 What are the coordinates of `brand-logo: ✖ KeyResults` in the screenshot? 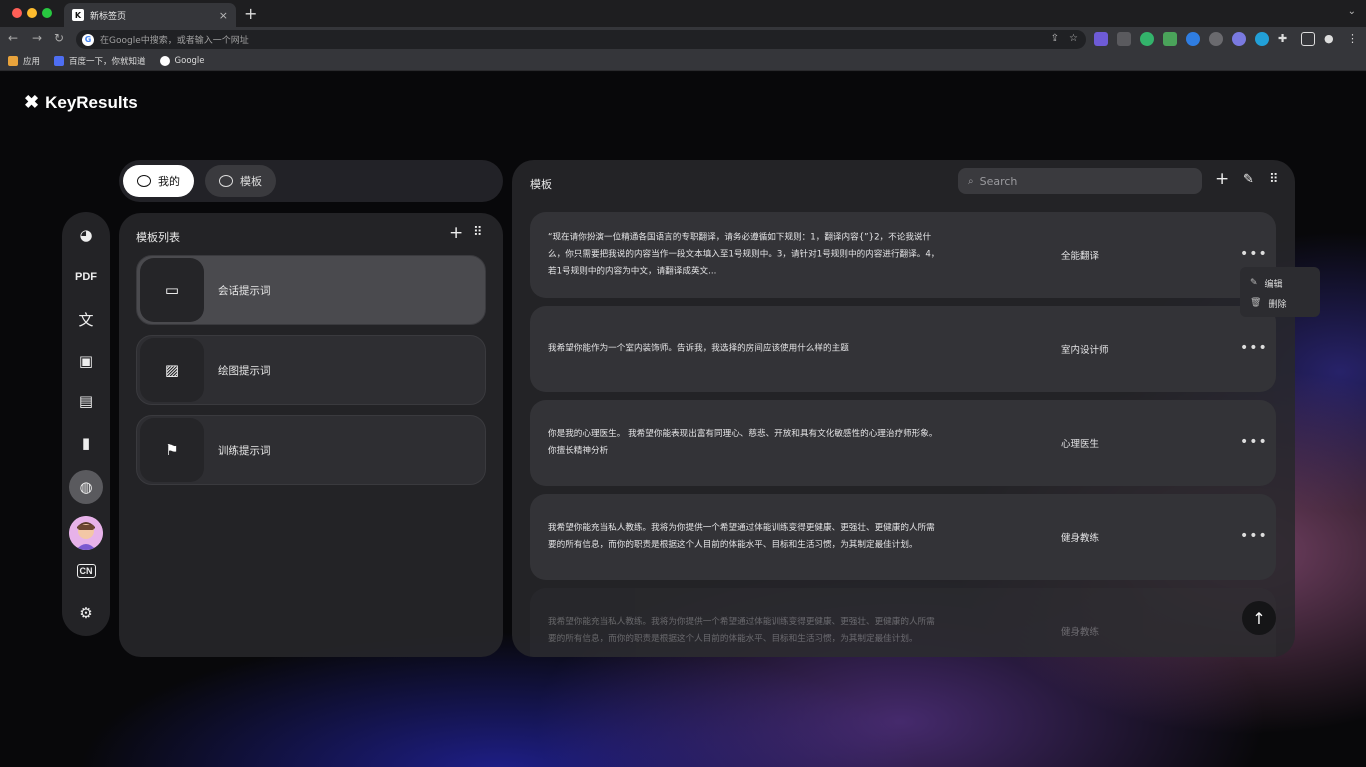 It's located at (81, 102).